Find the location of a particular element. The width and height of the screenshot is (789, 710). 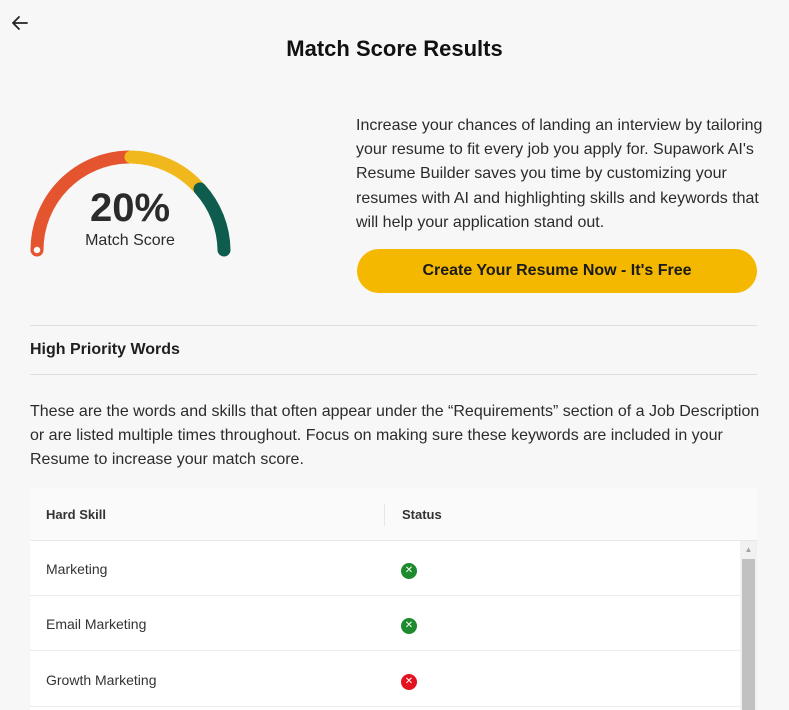

table-row: Growth Marketing ✕ is located at coordinates (385, 679).